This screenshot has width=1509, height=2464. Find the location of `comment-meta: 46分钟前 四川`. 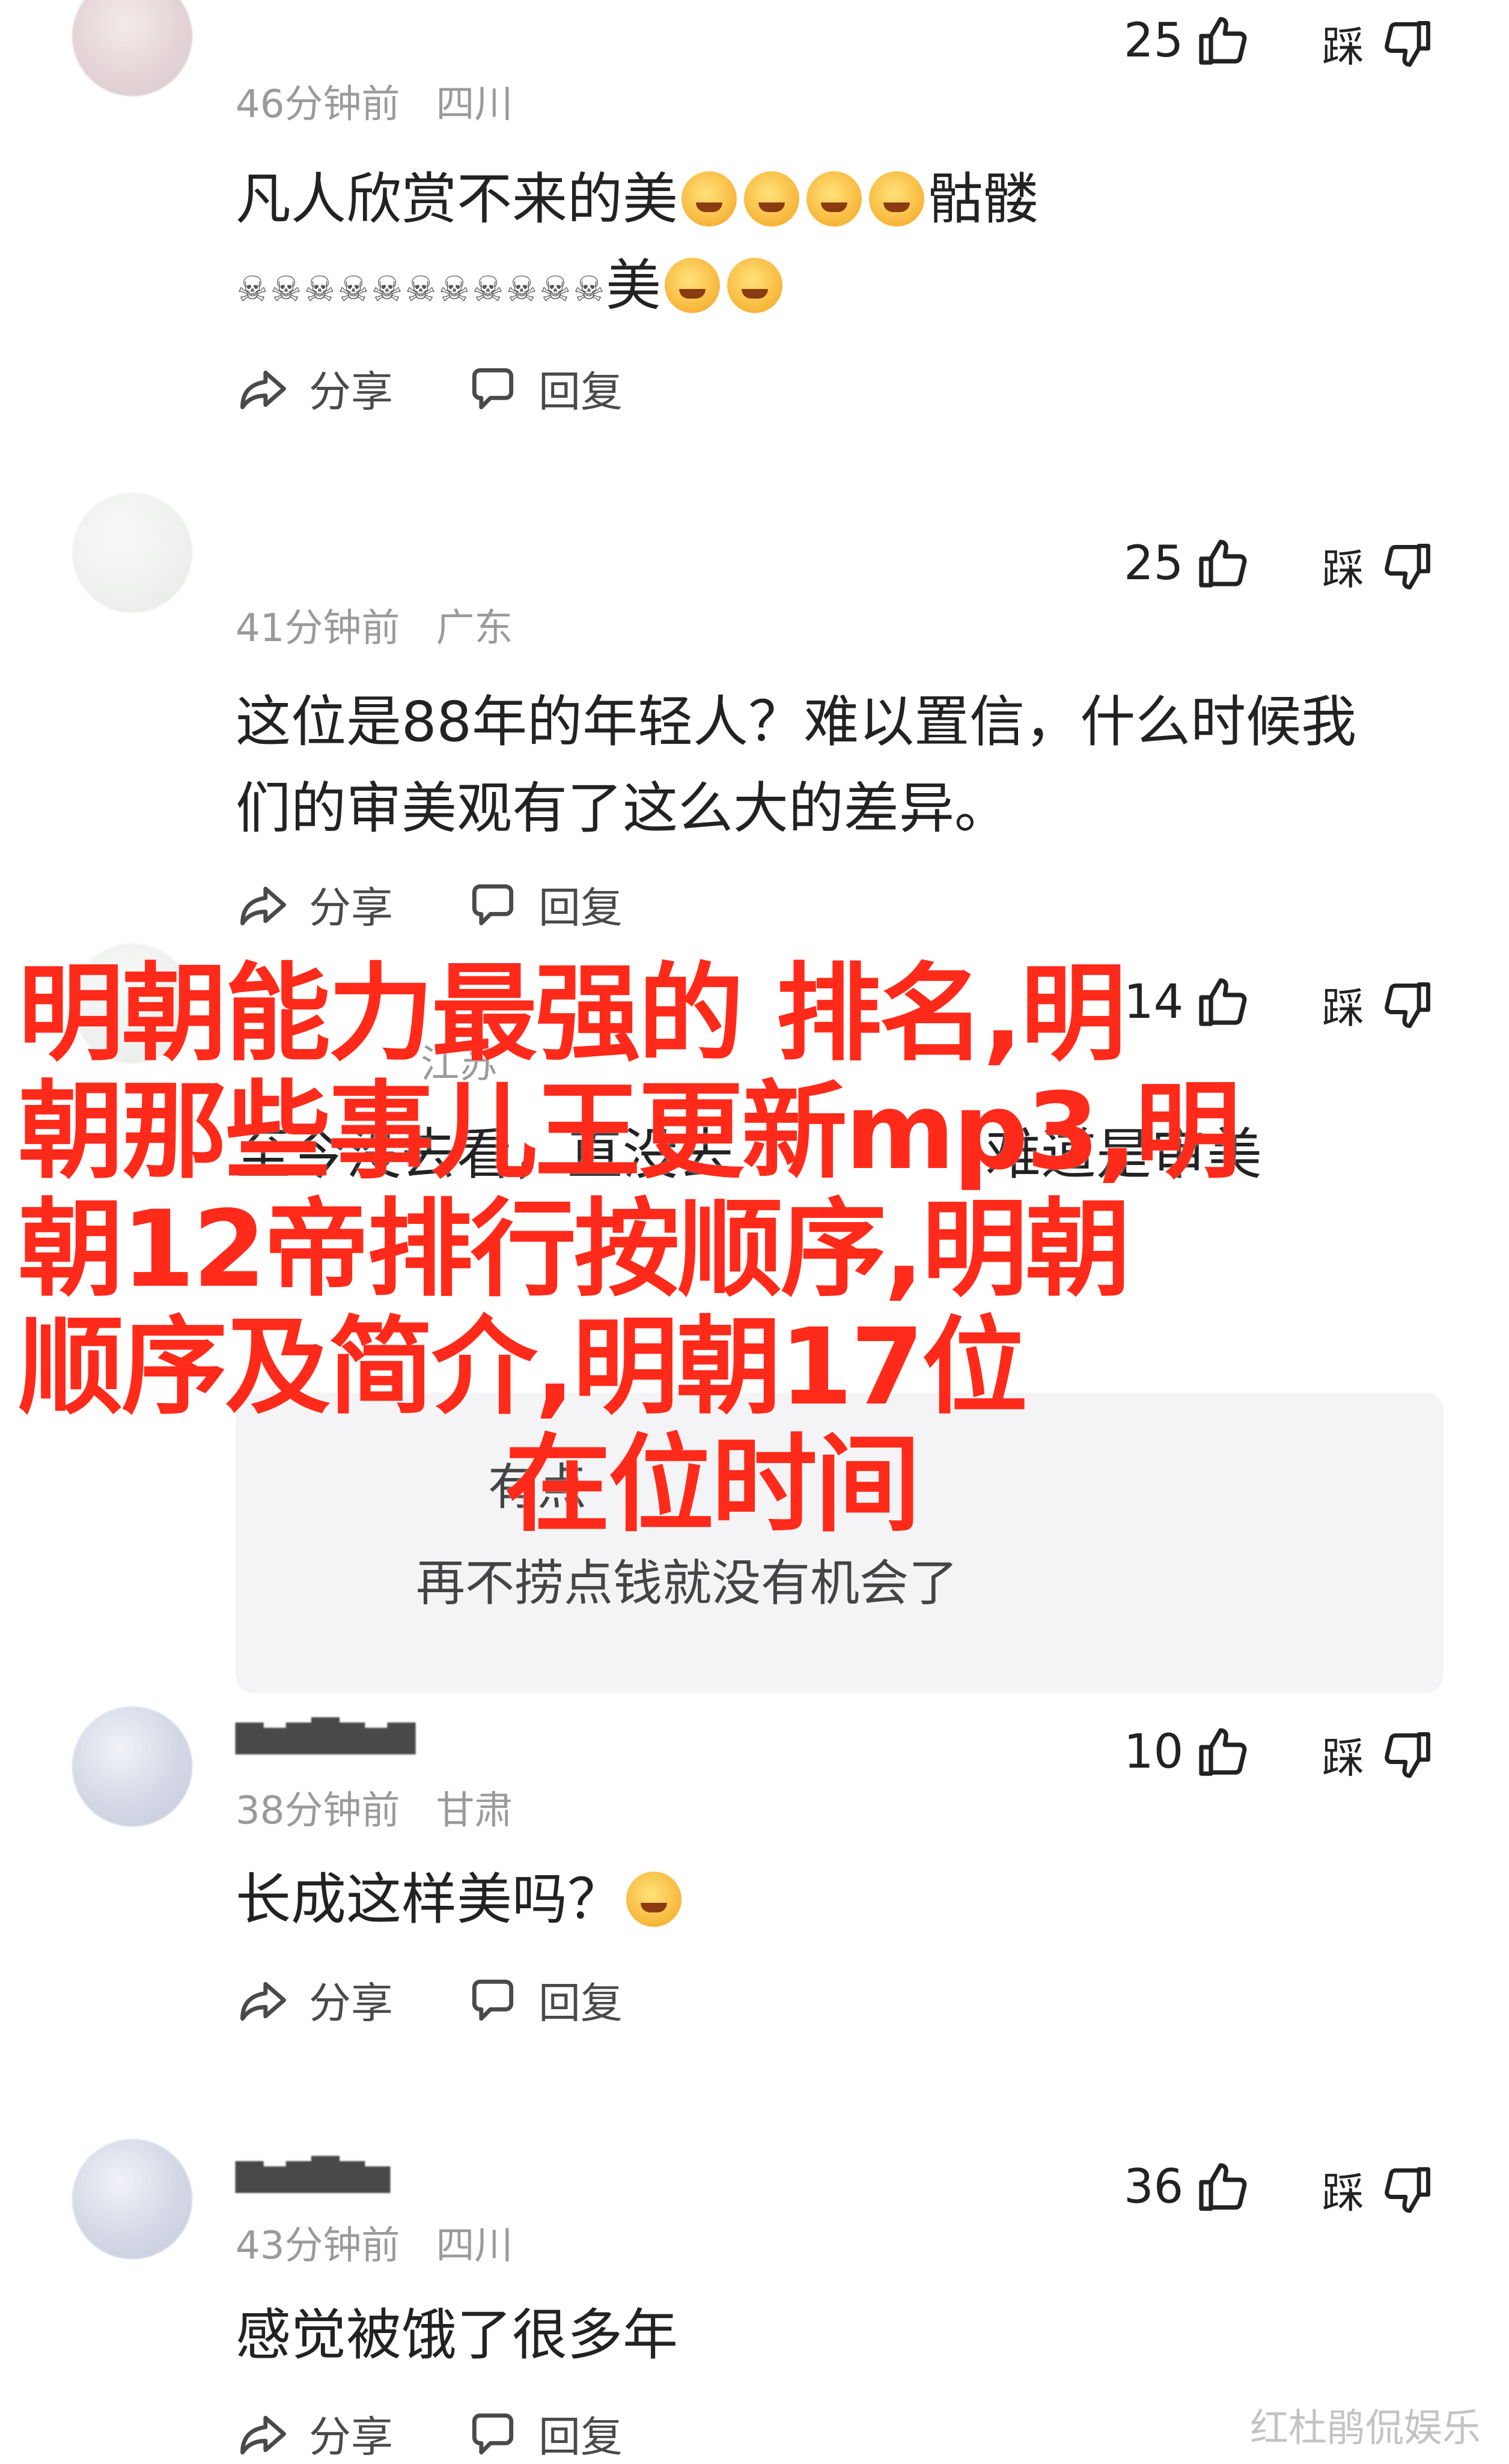

comment-meta: 46分钟前 四川 is located at coordinates (374, 101).